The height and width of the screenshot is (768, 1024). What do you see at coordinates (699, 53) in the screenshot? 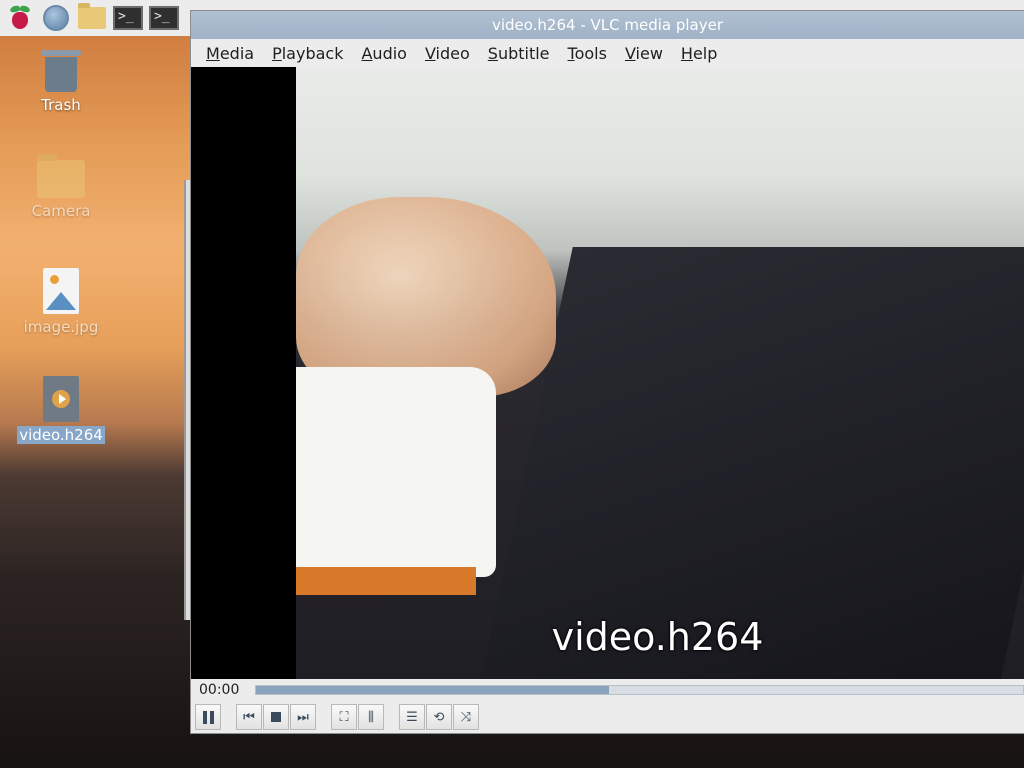
I see `menu-help: Help` at bounding box center [699, 53].